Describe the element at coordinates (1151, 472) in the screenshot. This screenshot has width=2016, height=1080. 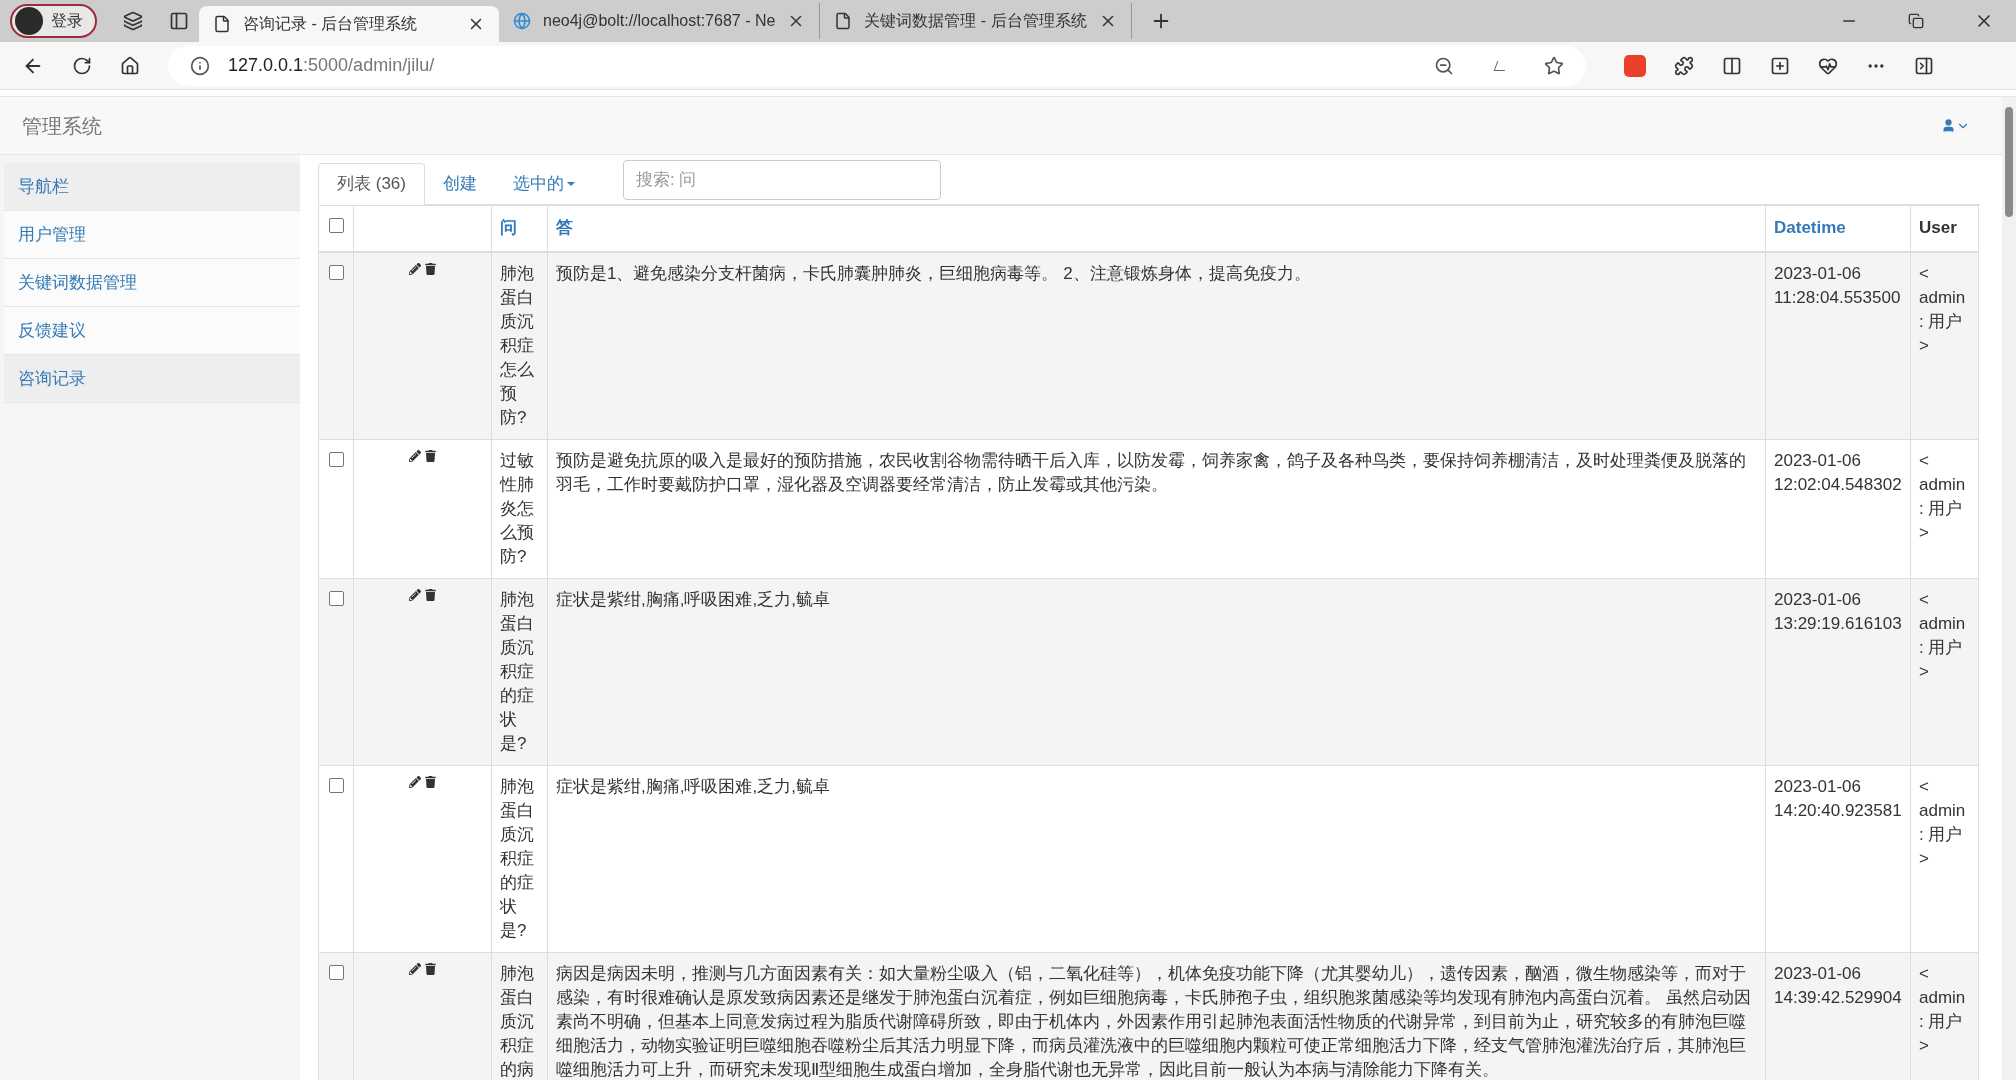
I see `table-cell: 预防是避免抗原的吸入是最好的预防措施，农民收割谷物需待晒干后入库，以防发霉，饲养家禽，鸽子及各种鸟类，要保持饲养棚清洁，及时处理粪便及脱落的羽毛，工作时要戴防护口罩，湿化器及空调器要经常清洁，防止发霉或其他污染。` at that location.